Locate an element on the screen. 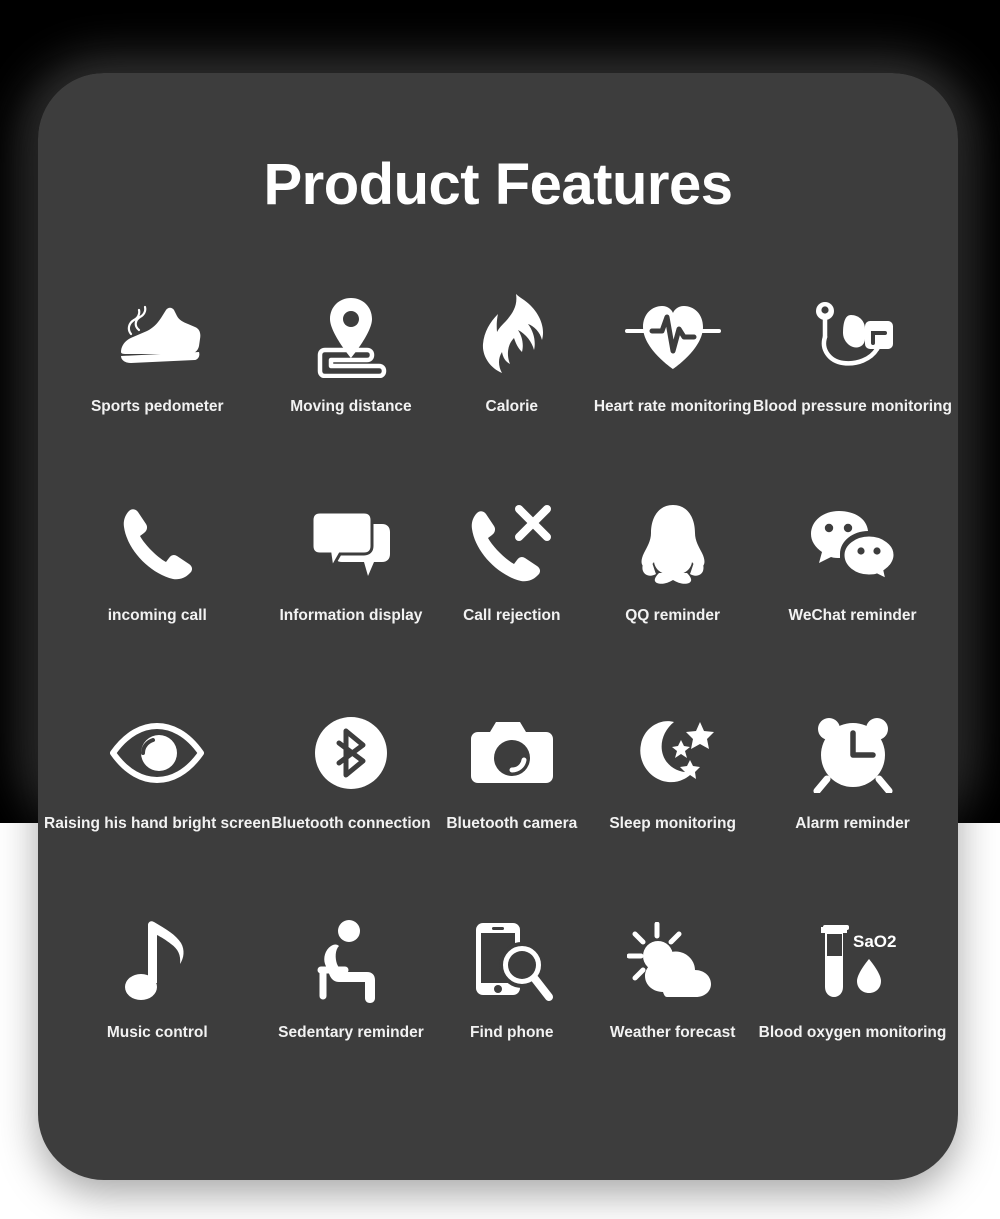 The width and height of the screenshot is (1000, 1219). feature-label: Alarm reminder is located at coordinates (852, 823).